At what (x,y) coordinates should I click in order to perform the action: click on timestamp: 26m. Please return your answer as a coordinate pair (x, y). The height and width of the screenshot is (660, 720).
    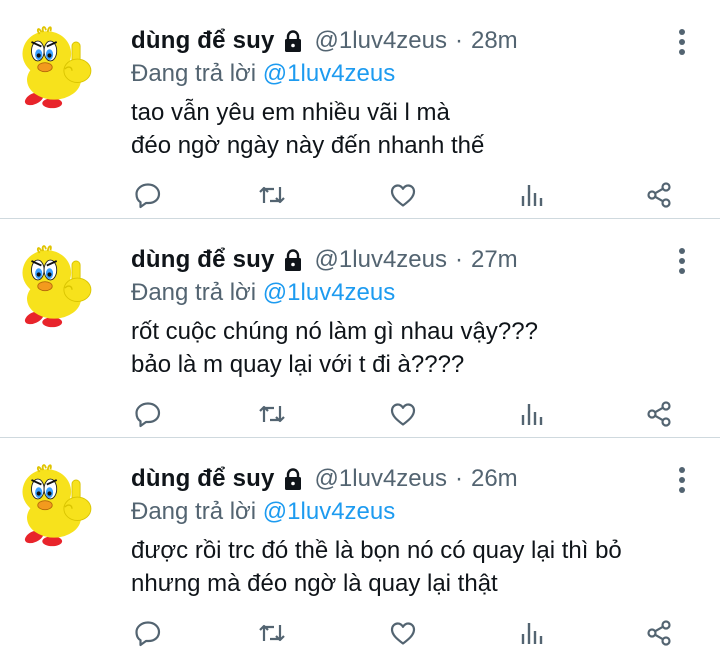
    Looking at the image, I should click on (494, 479).